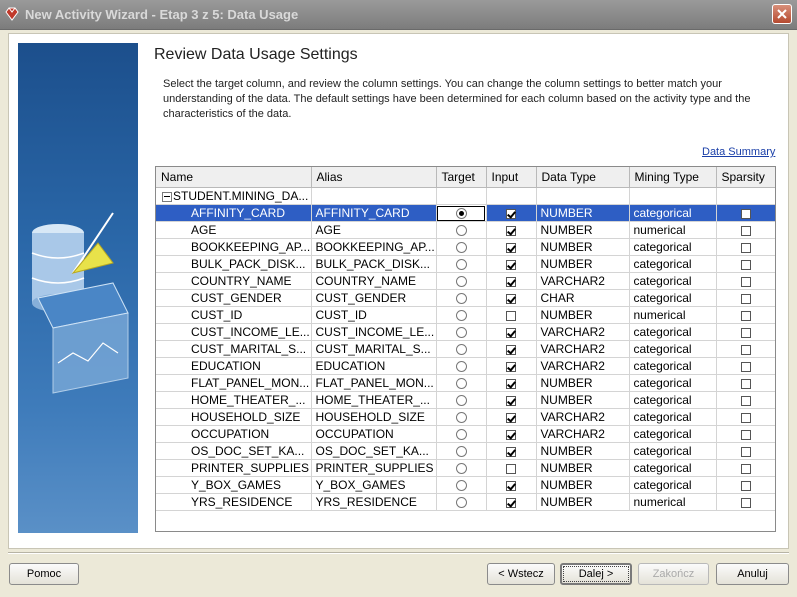 The image size is (797, 597). I want to click on table-row: AGE AGE NUMBER numerical, so click(465, 230).